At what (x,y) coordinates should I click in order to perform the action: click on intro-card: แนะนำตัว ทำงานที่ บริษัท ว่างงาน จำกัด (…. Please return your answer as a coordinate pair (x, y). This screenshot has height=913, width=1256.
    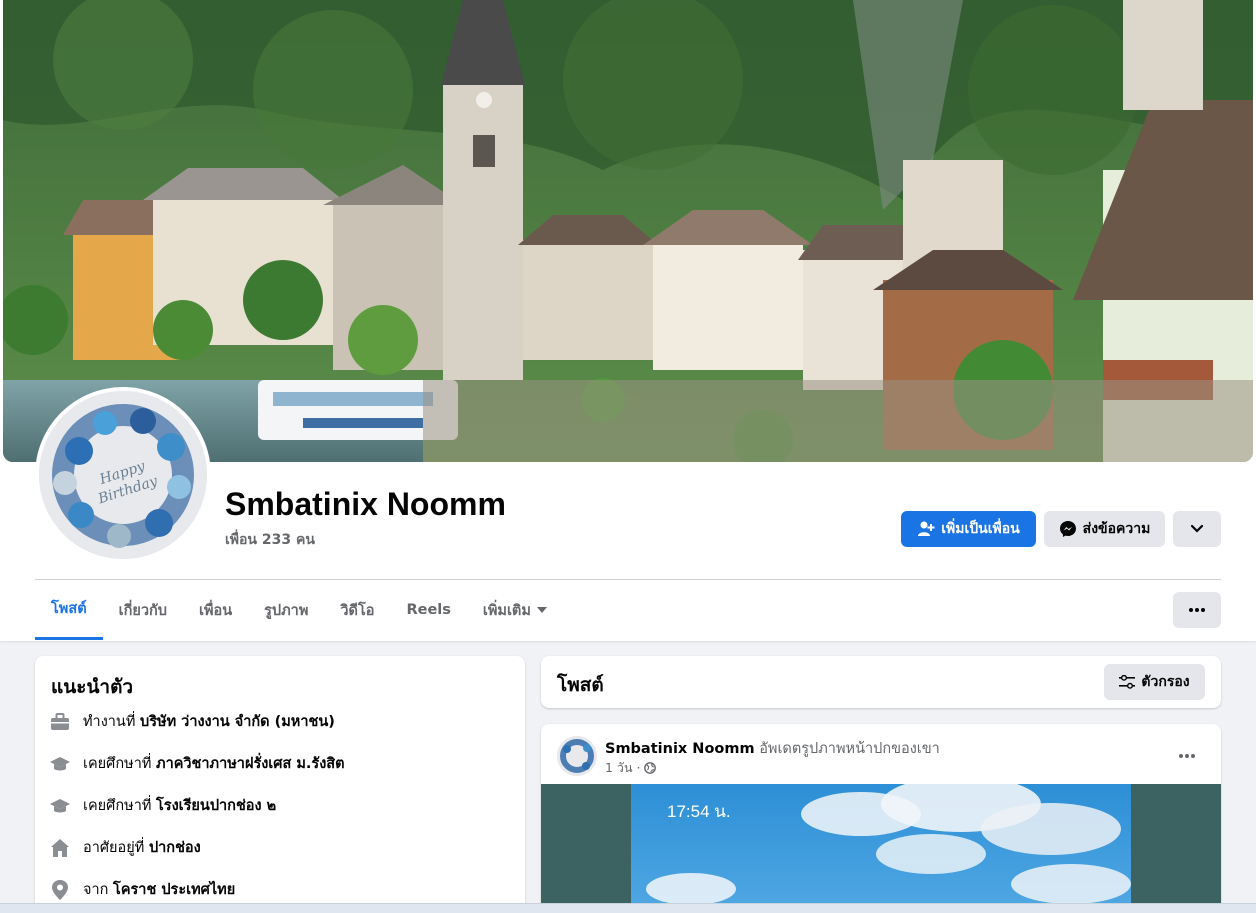
    Looking at the image, I should click on (280, 784).